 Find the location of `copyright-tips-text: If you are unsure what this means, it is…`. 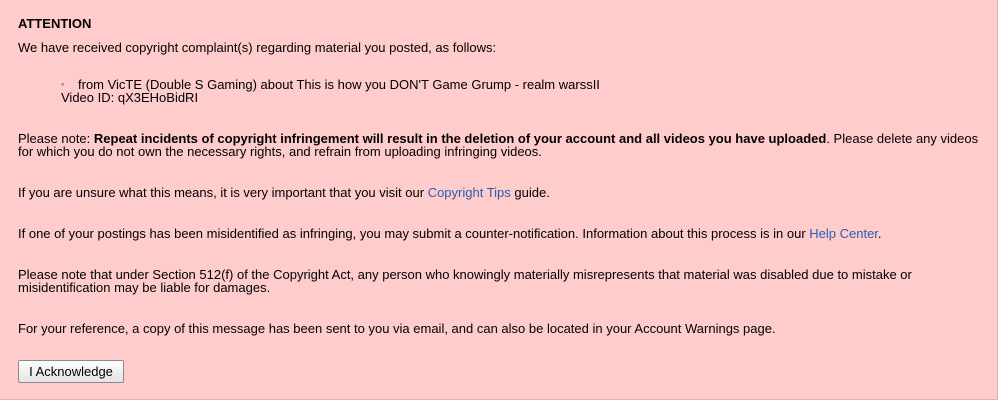

copyright-tips-text: If you are unsure what this means, it is… is located at coordinates (501, 192).